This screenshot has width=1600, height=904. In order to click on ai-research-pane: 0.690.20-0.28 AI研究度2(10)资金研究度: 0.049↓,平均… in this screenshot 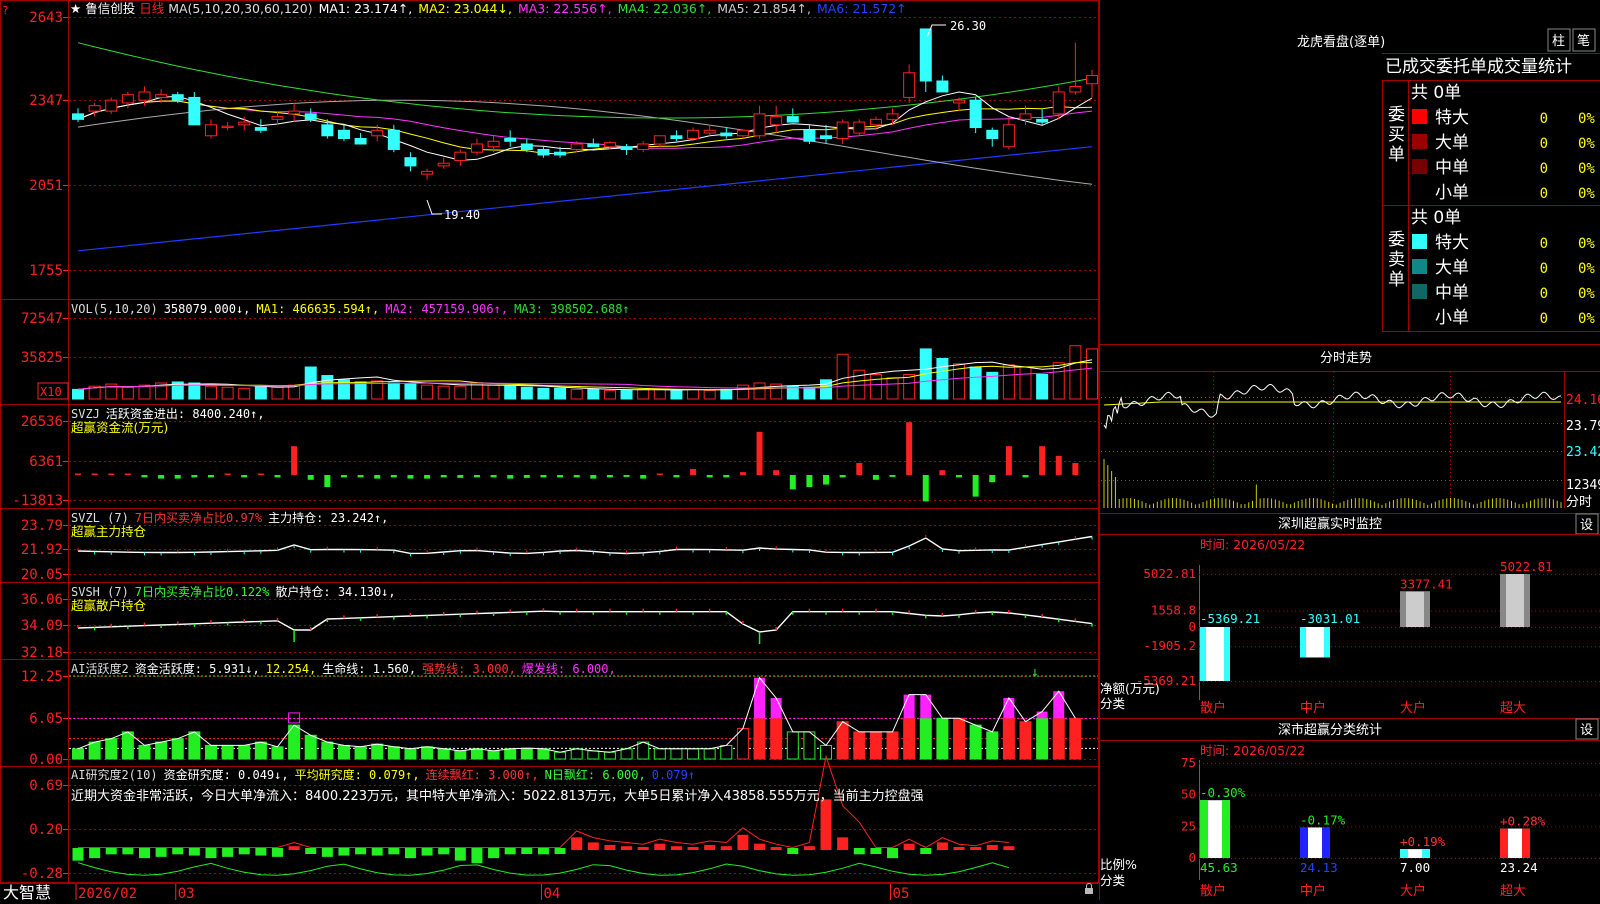, I will do `click(559, 819)`.